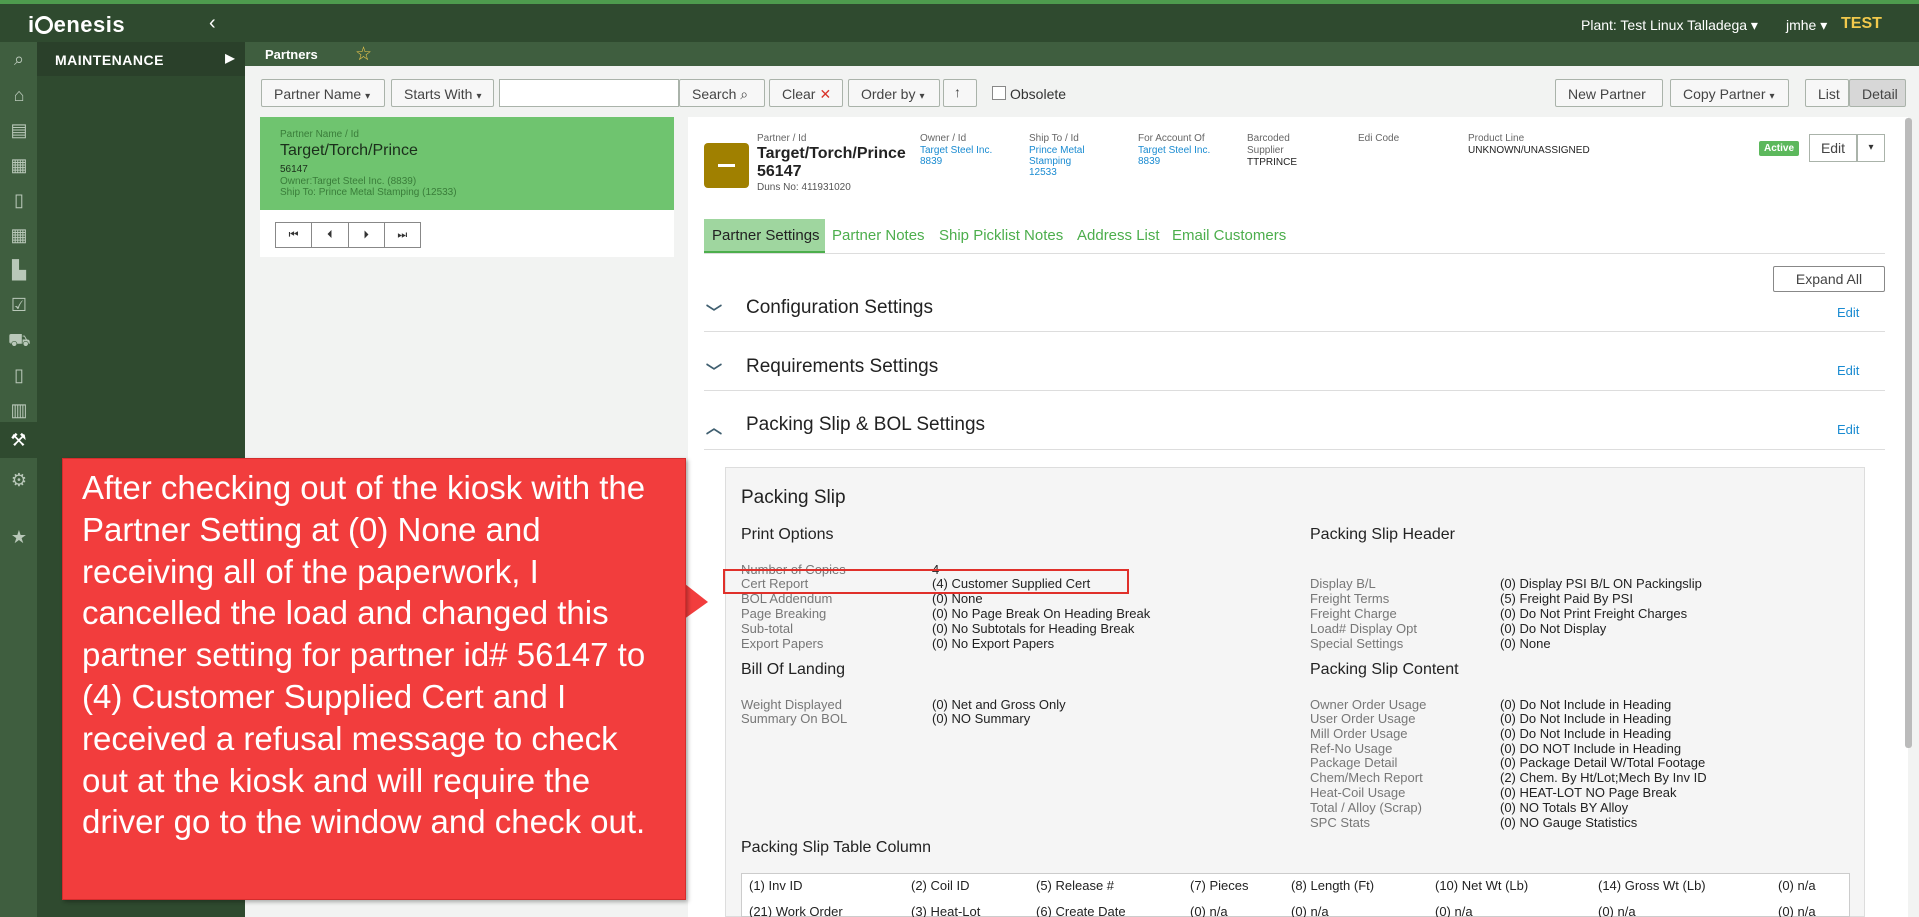 The height and width of the screenshot is (917, 1919). Describe the element at coordinates (999, 93) in the screenshot. I see `obsolete-checkbox` at that location.